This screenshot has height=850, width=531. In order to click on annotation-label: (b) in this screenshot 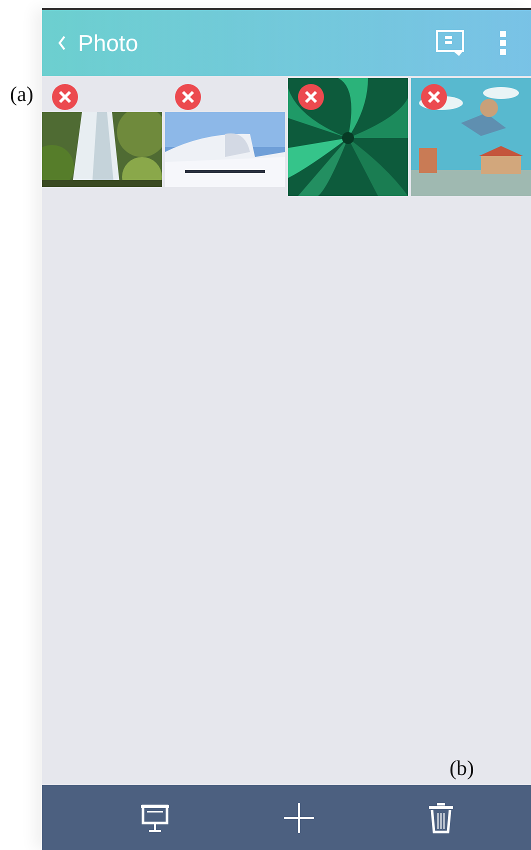, I will do `click(462, 768)`.